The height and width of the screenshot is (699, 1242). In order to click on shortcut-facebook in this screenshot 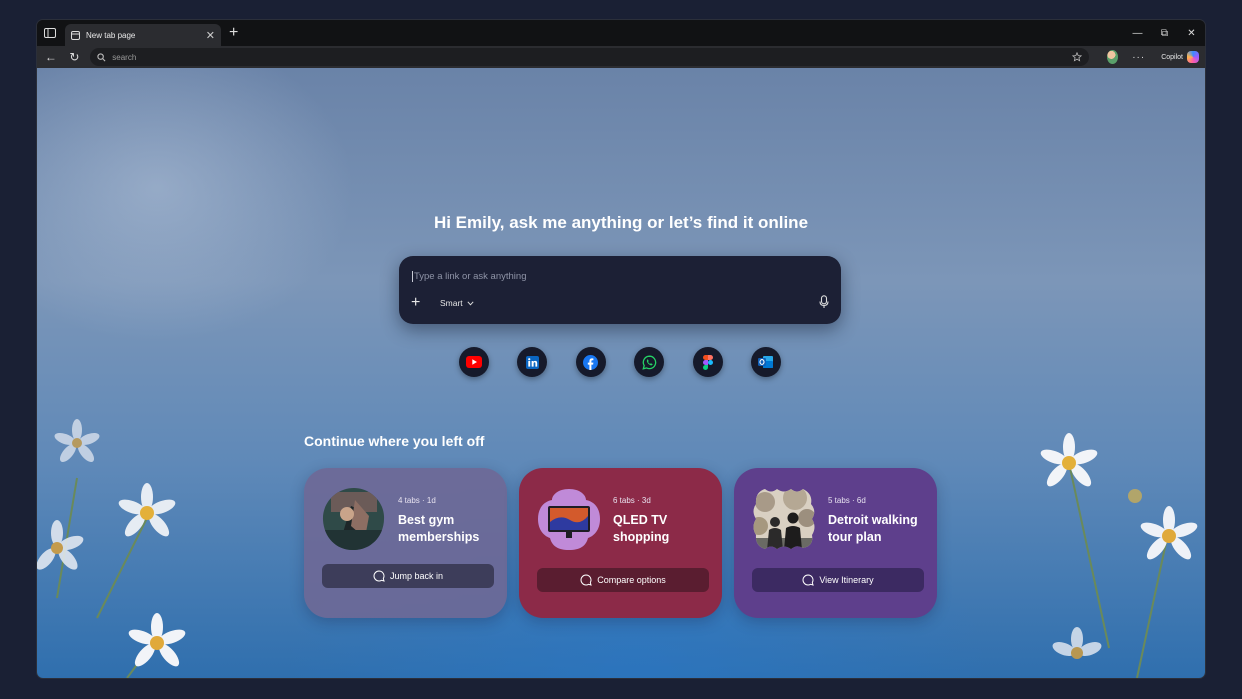, I will do `click(590, 362)`.